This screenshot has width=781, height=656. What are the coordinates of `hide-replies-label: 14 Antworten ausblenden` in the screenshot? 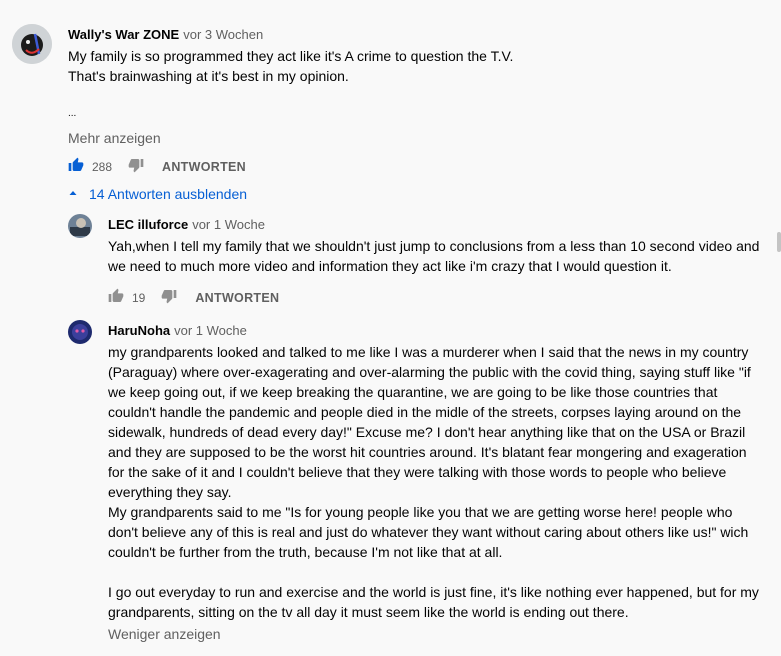 It's located at (168, 194).